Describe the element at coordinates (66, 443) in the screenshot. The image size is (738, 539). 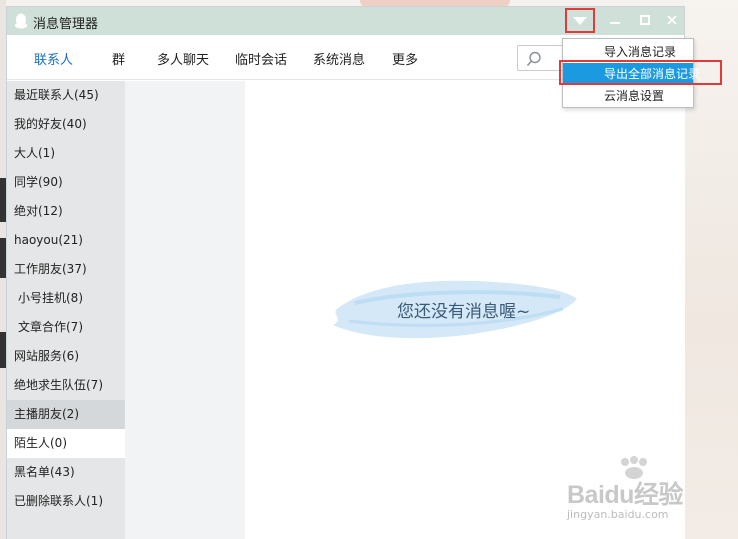
I see `contact-group-item-selected: 陌生人(0)` at that location.